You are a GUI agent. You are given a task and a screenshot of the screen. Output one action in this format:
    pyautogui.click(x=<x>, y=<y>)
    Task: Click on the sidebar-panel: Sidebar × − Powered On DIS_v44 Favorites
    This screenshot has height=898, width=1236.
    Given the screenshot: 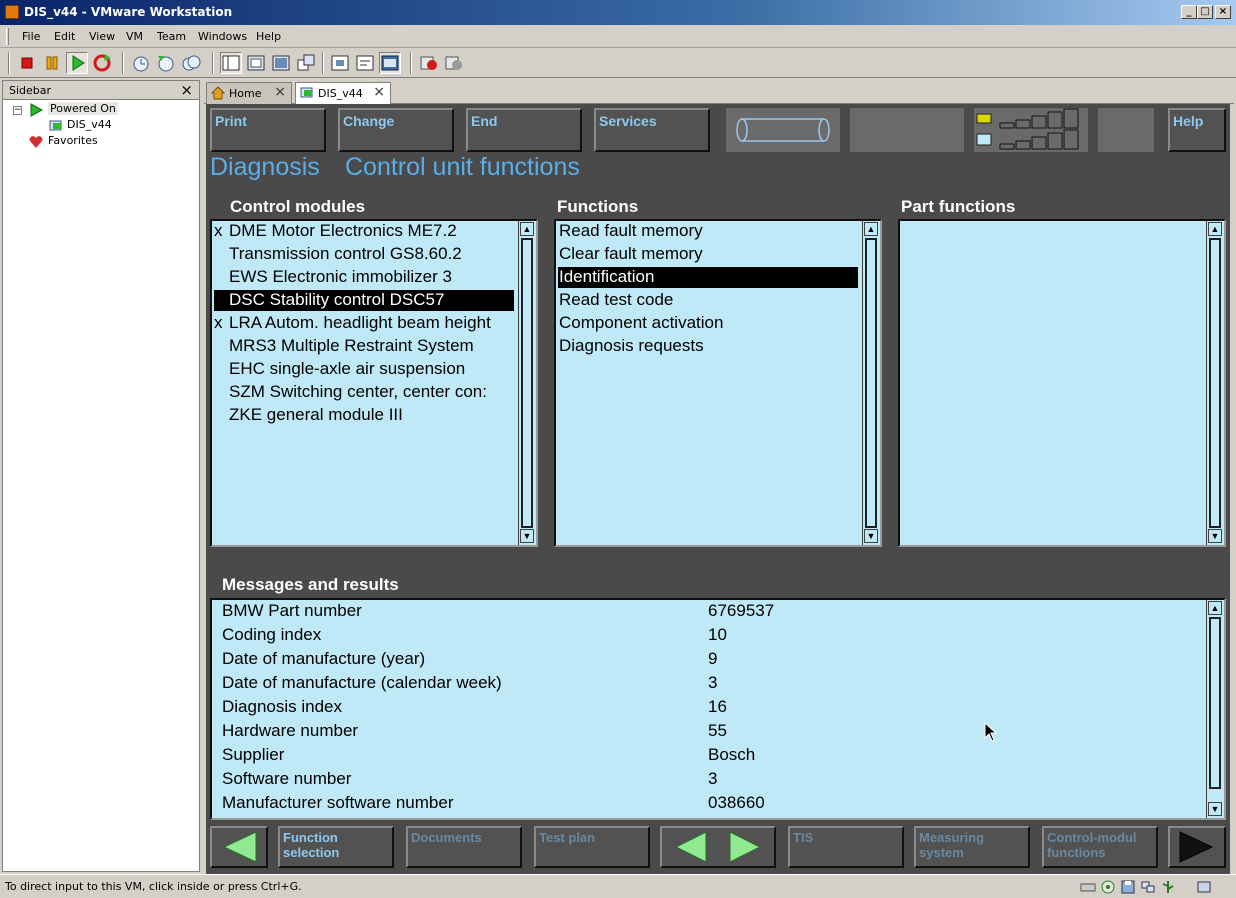 What is the action you would take?
    pyautogui.click(x=101, y=476)
    